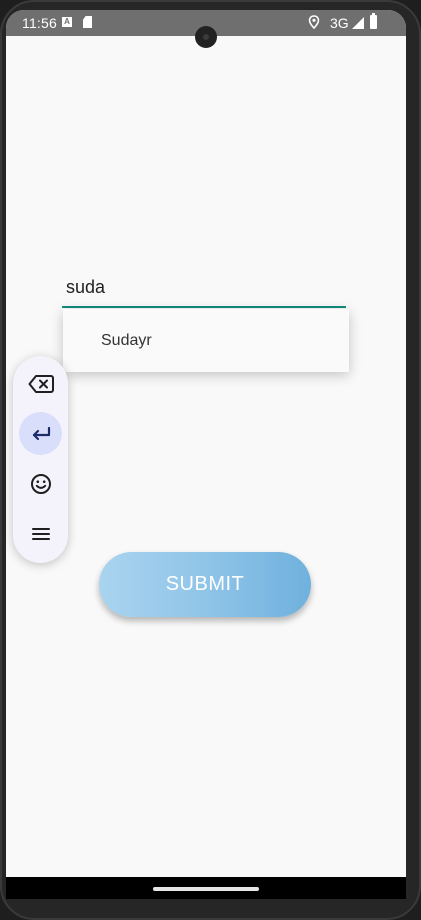  What do you see at coordinates (40, 459) in the screenshot?
I see `keyboard-floating-toolbar` at bounding box center [40, 459].